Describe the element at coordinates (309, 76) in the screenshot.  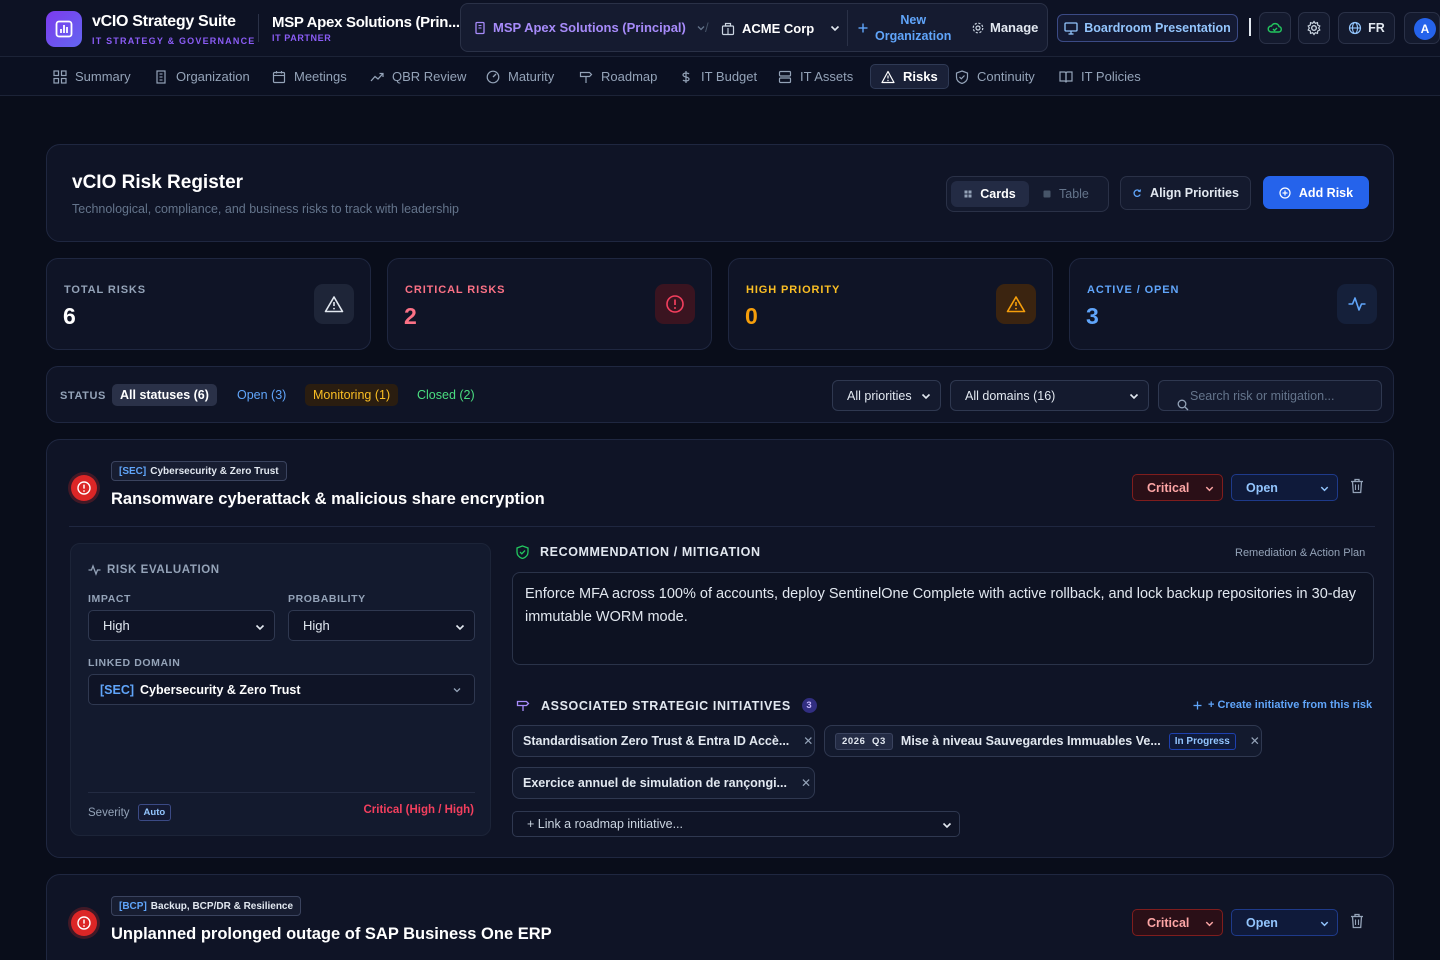
I see `nav-item-meetings: Meetings` at that location.